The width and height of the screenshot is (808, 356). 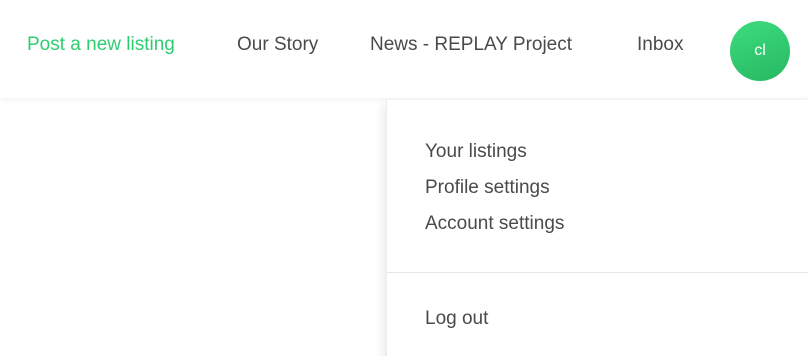 I want to click on menu-item-your-listings: Your listings, so click(x=476, y=152).